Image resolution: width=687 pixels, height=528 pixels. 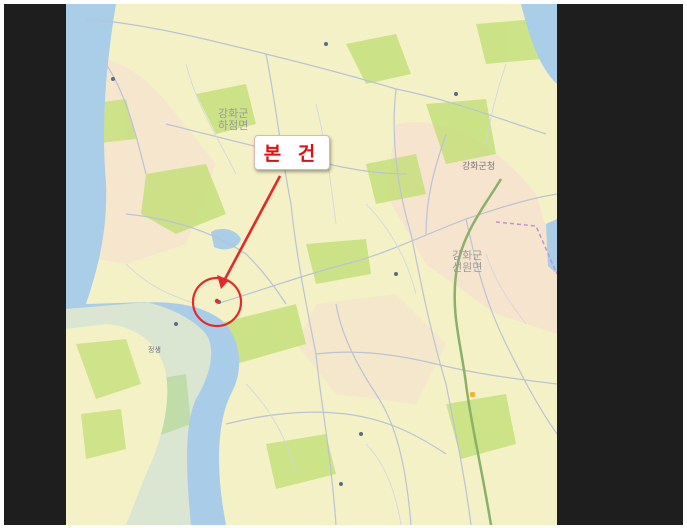 I want to click on district-seonwon: 강화군 선원면, so click(x=467, y=262).